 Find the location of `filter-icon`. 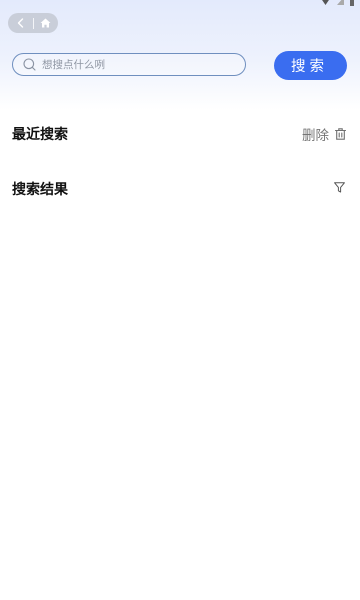

filter-icon is located at coordinates (339, 187).